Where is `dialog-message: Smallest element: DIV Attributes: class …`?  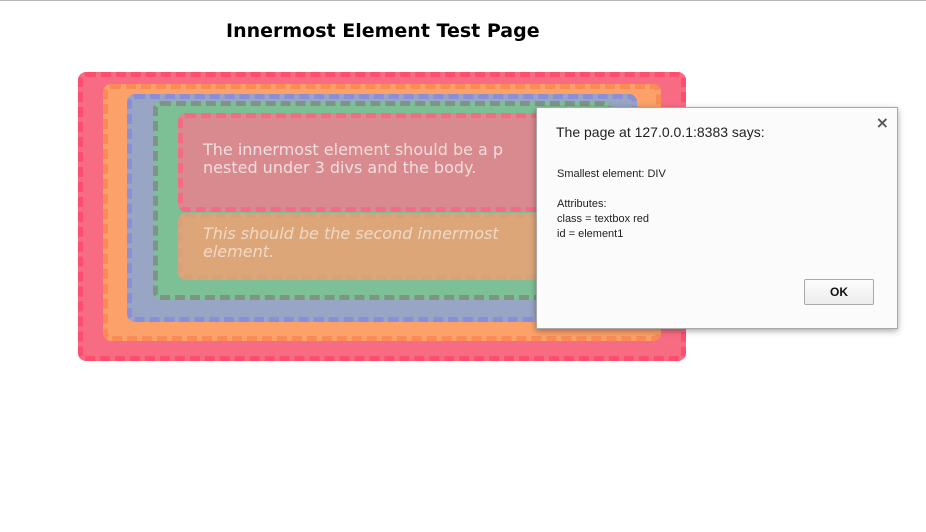 dialog-message: Smallest element: DIV Attributes: class … is located at coordinates (611, 204).